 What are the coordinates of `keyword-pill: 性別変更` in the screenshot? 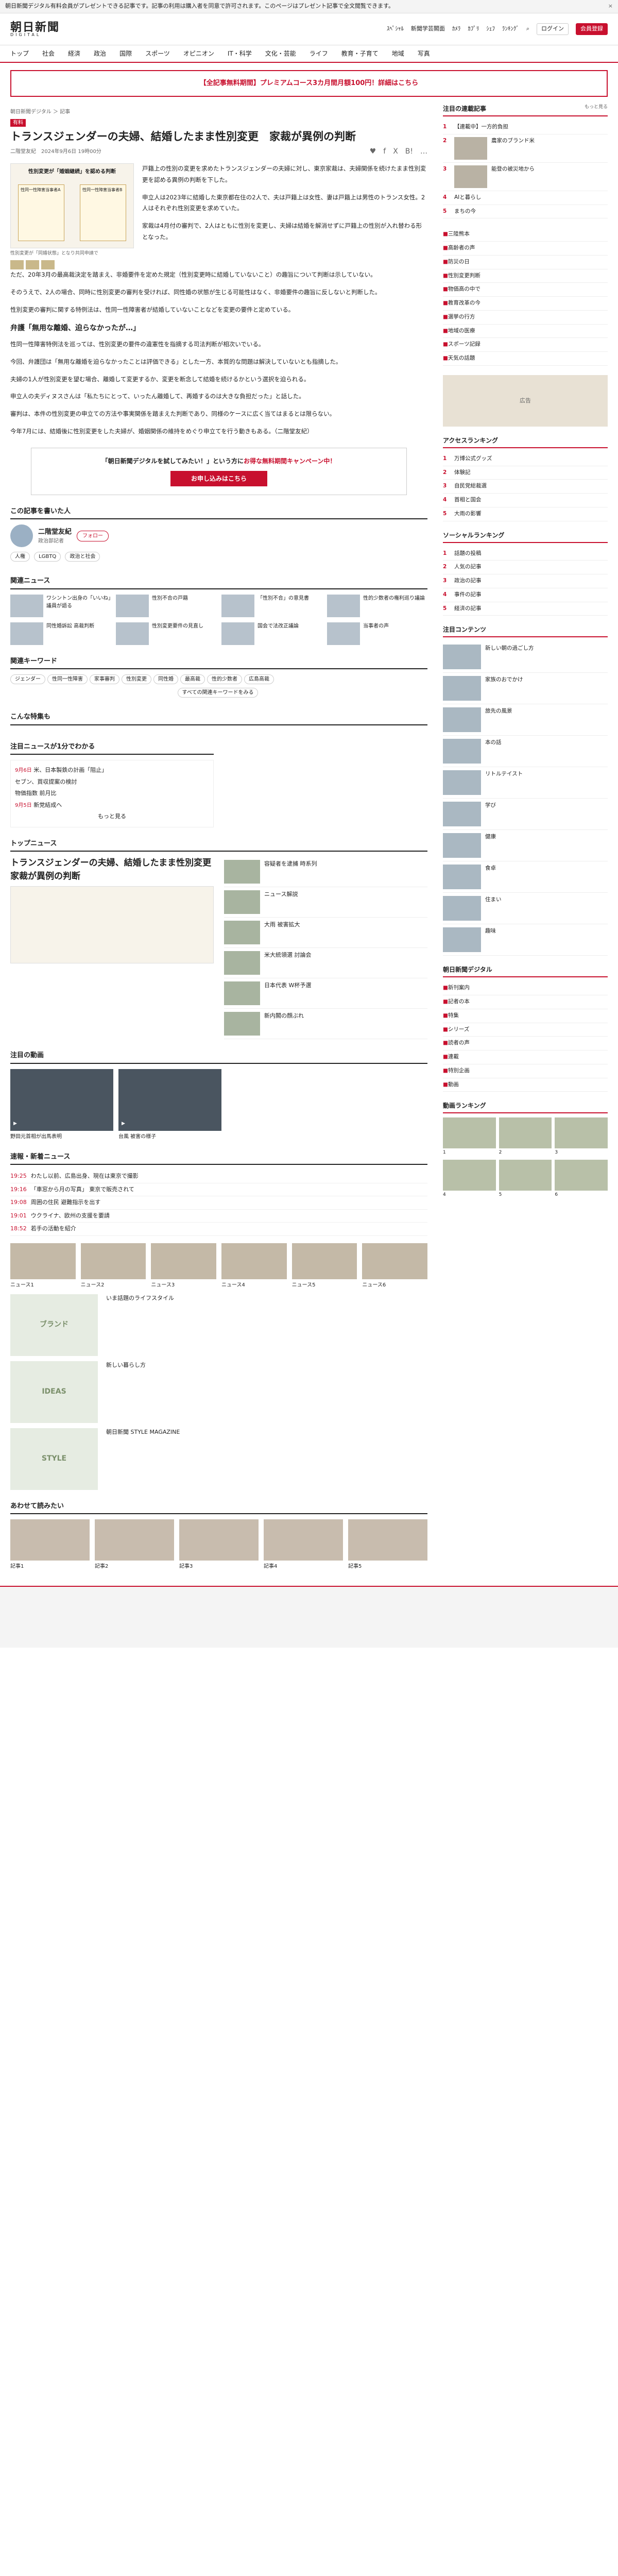 It's located at (137, 679).